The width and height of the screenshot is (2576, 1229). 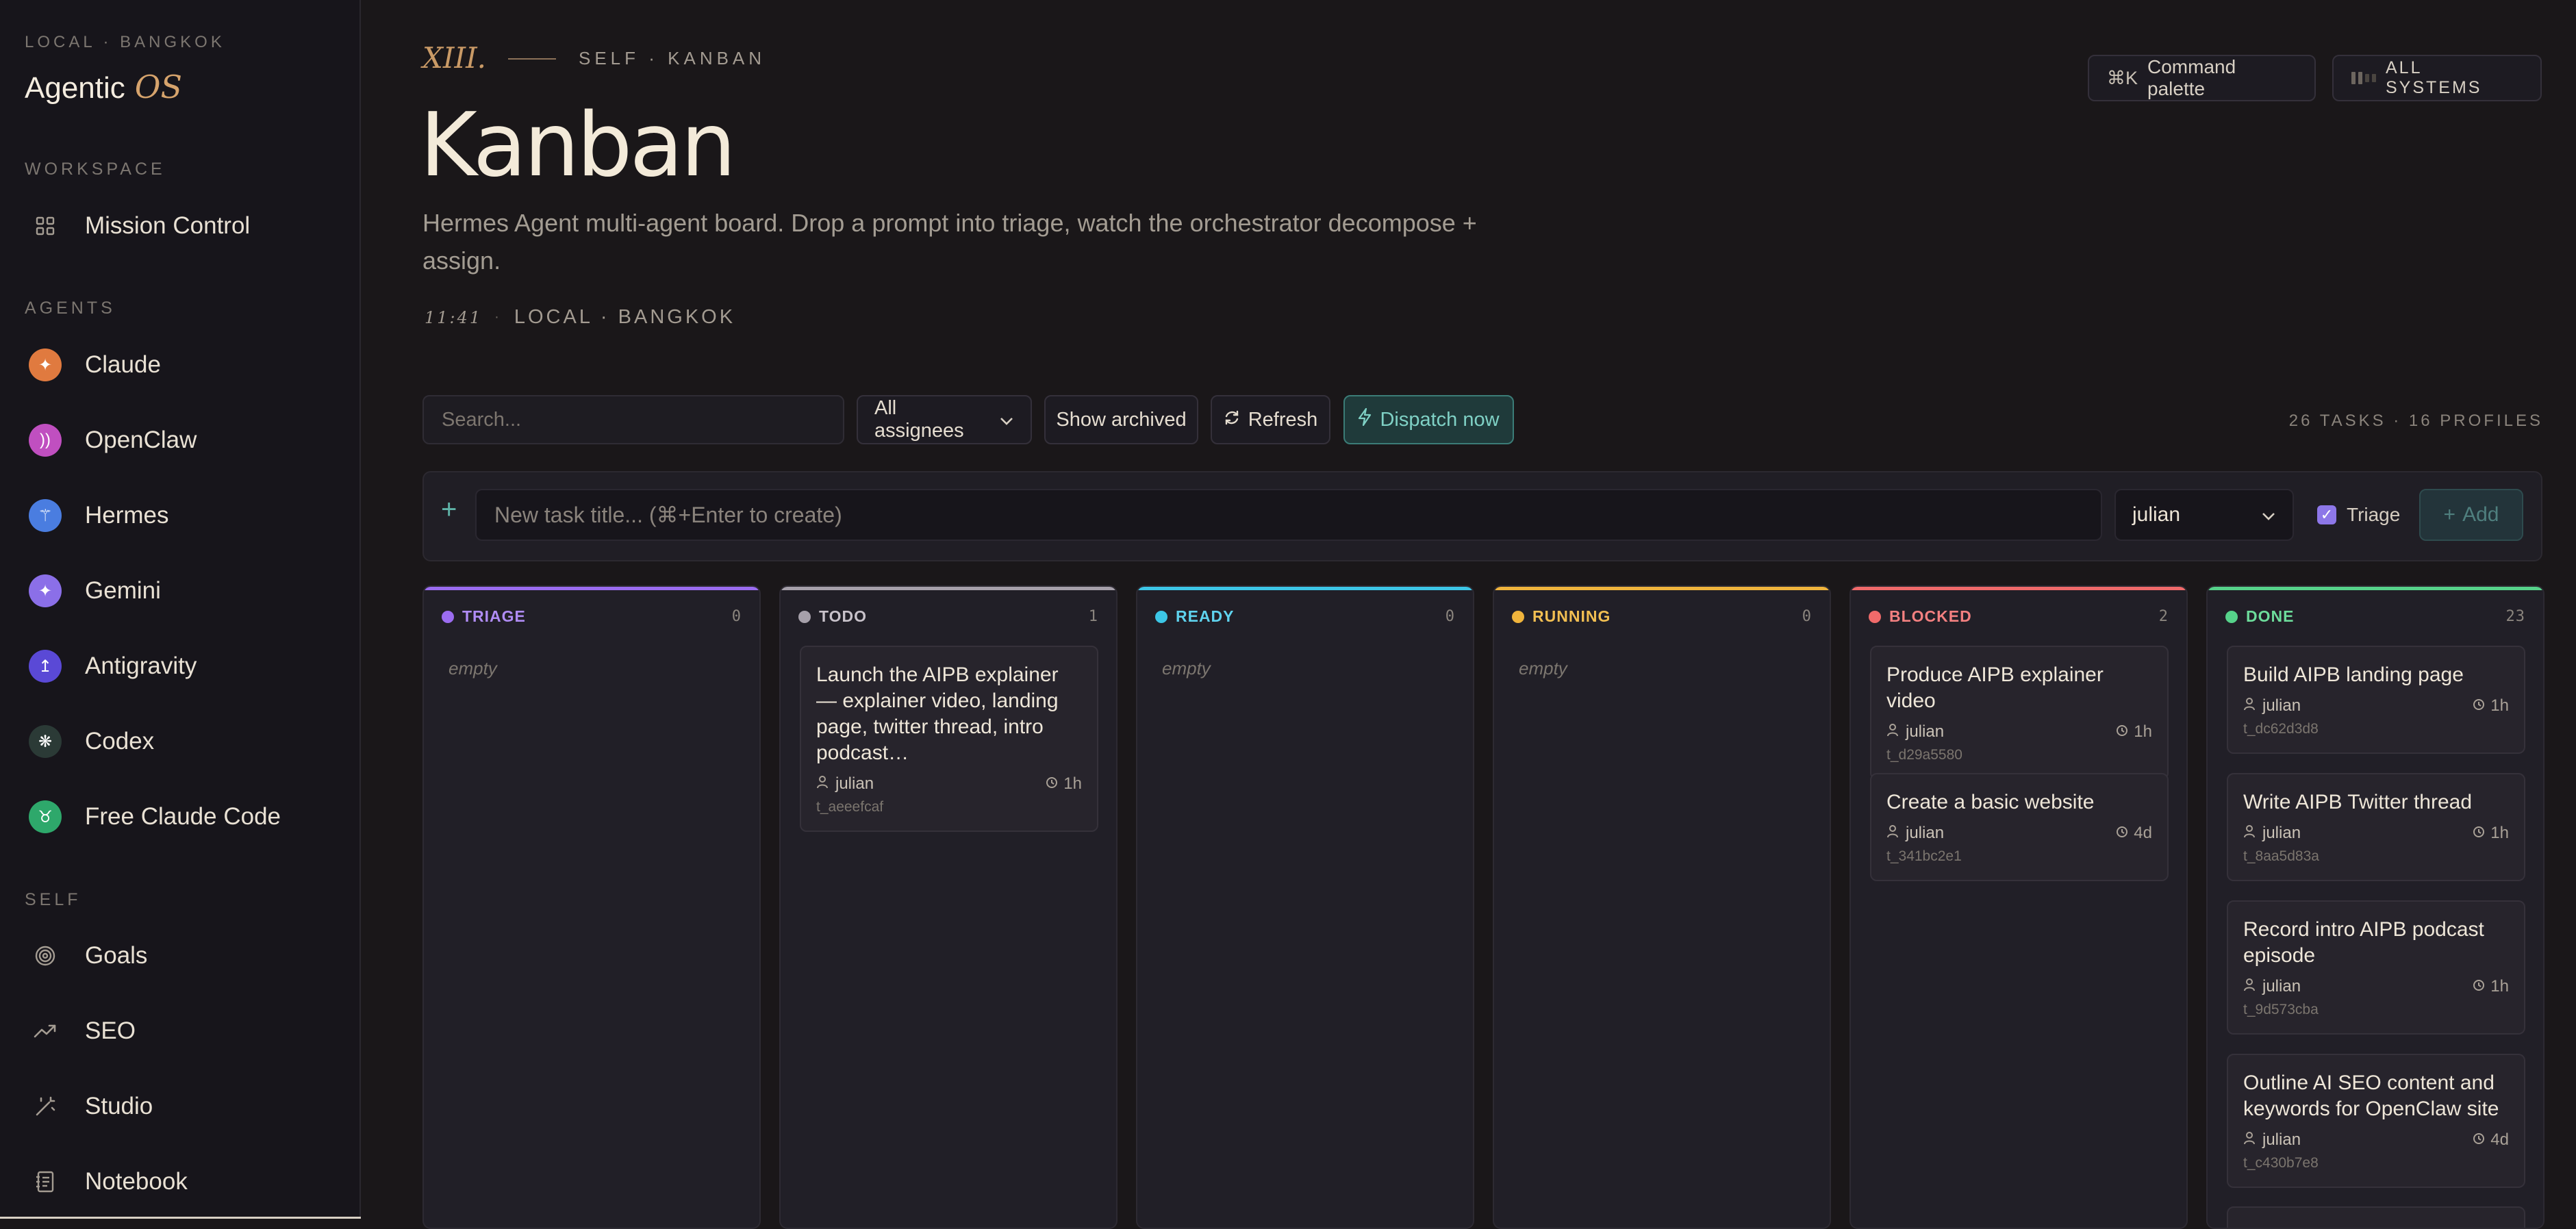 What do you see at coordinates (1662, 907) in the screenshot?
I see `column-running: RUNNING 0 empty` at bounding box center [1662, 907].